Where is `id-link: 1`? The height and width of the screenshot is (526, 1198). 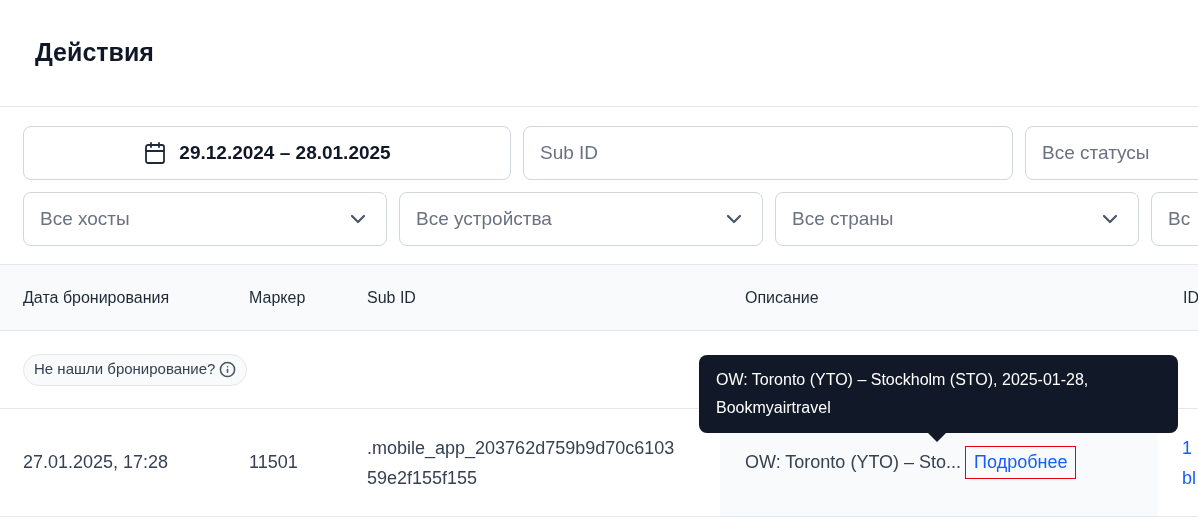
id-link: 1 is located at coordinates (1189, 447).